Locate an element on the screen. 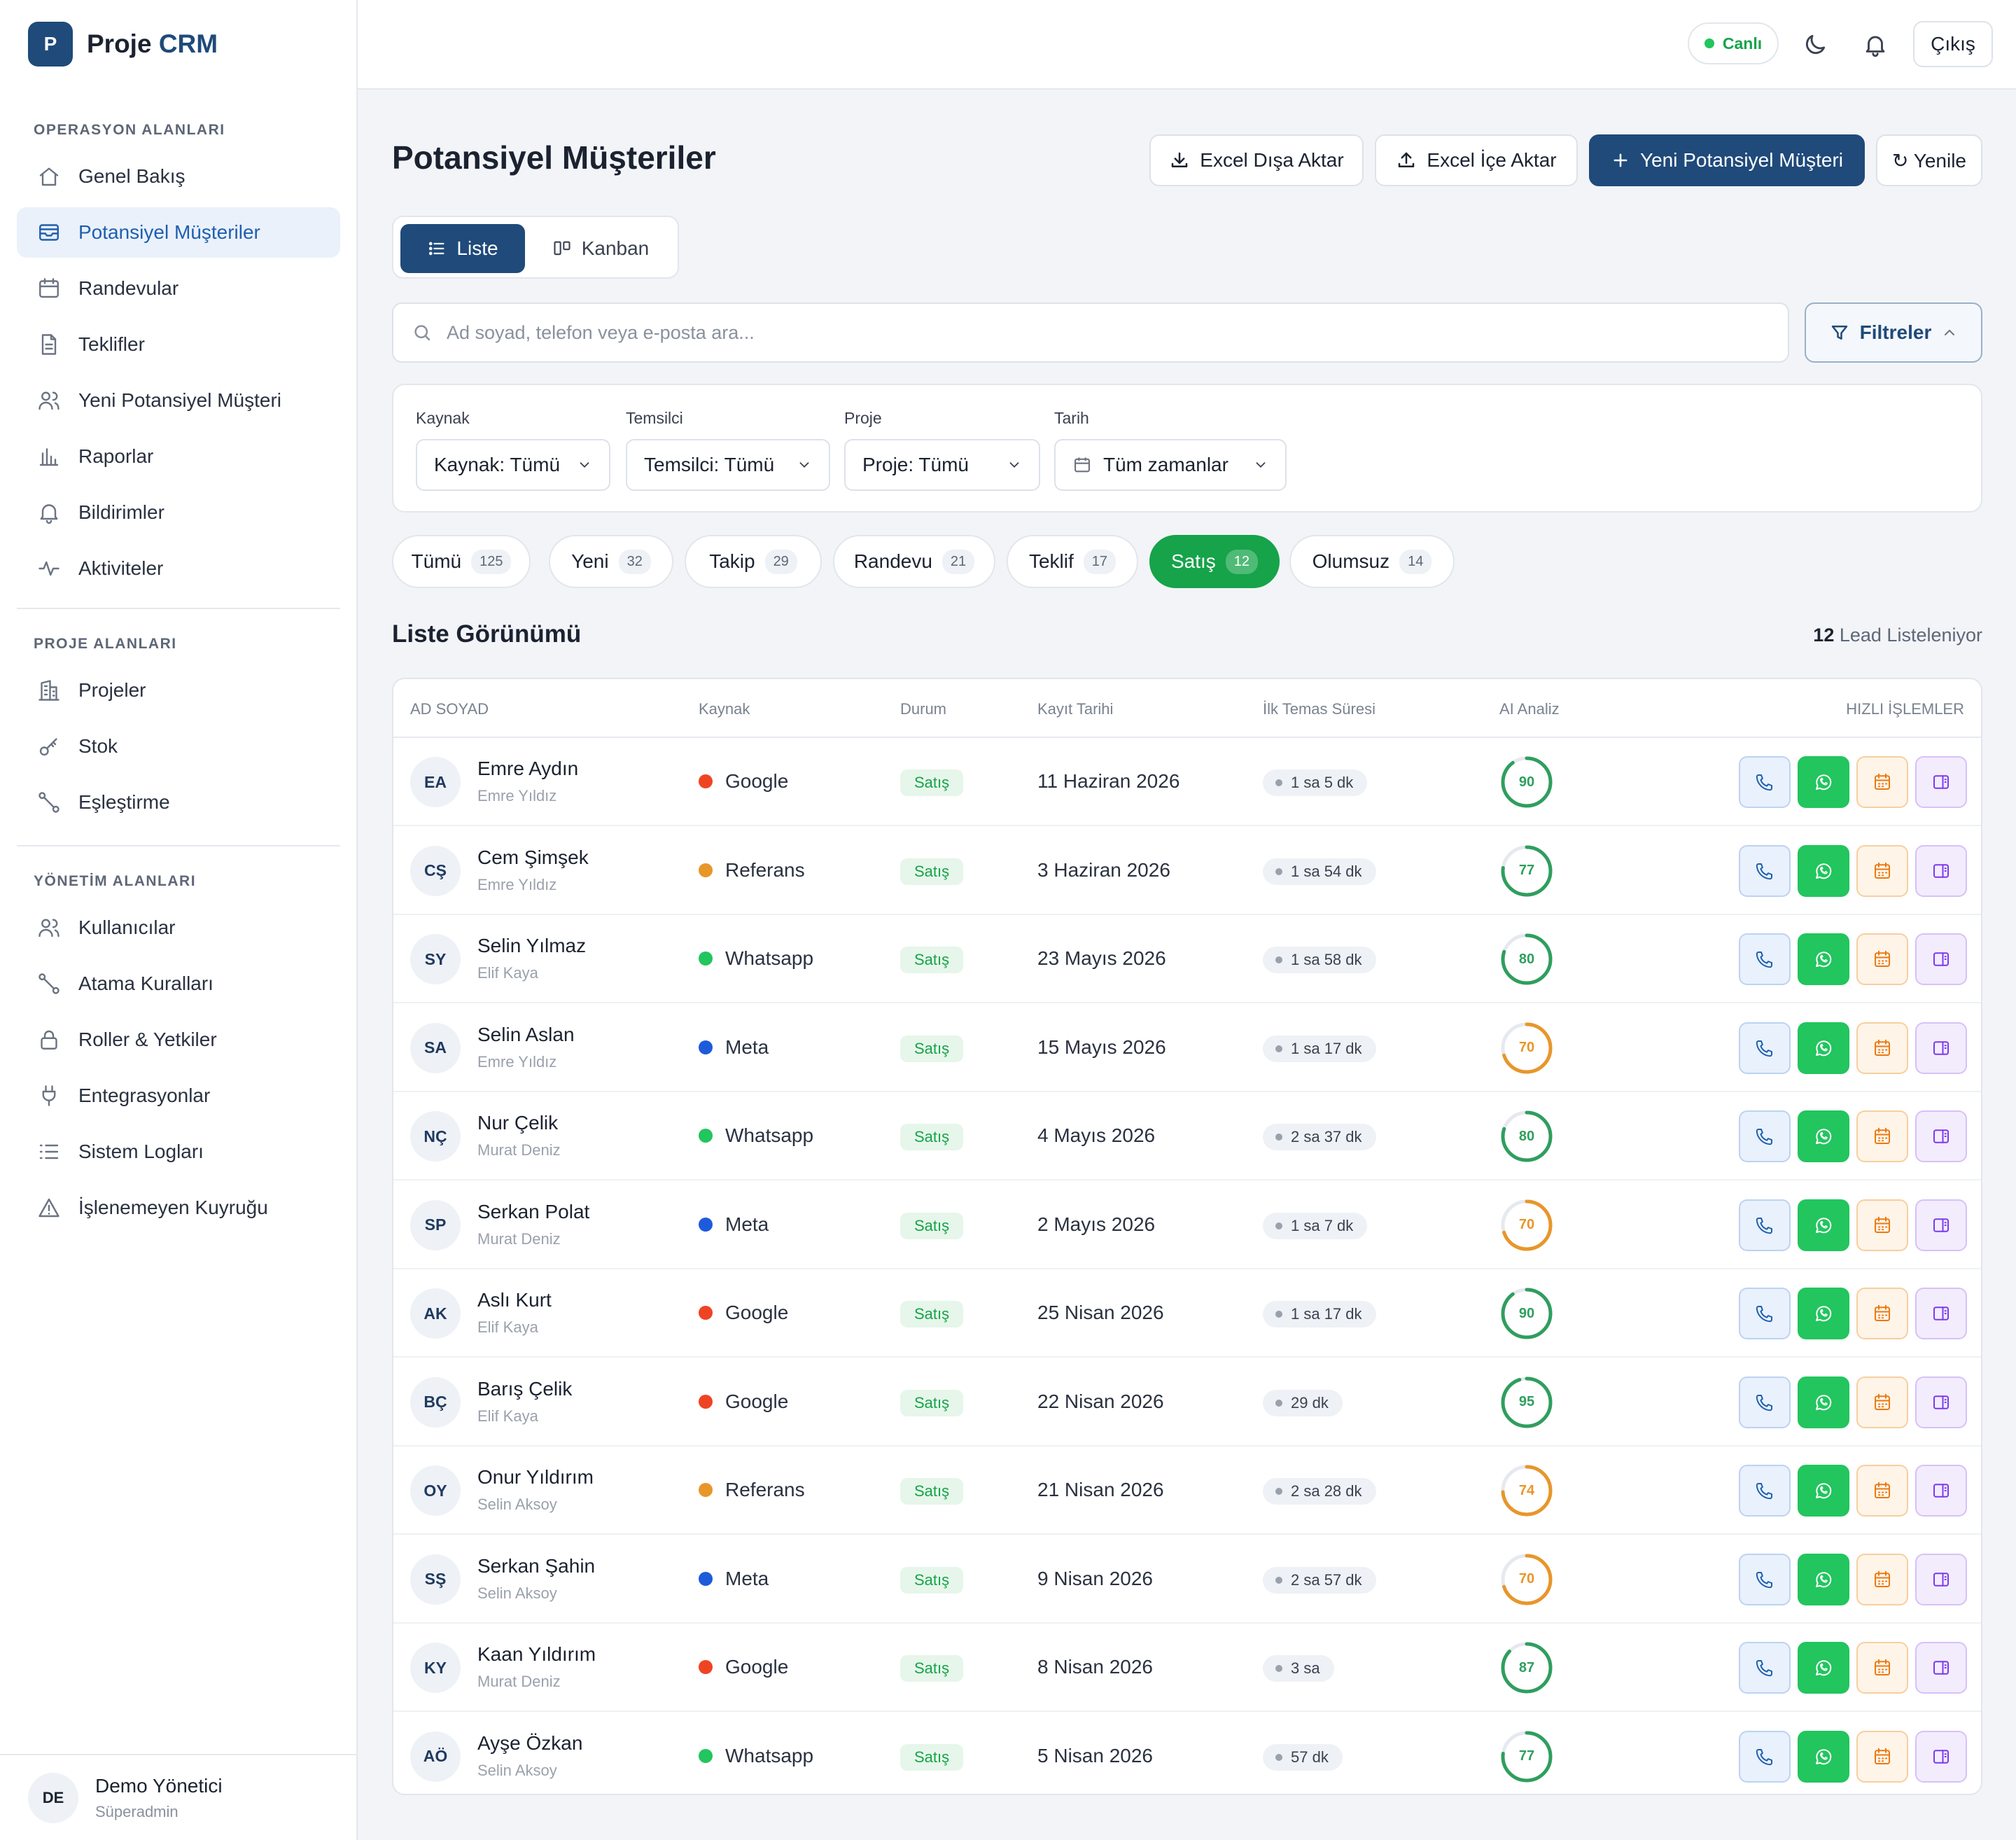 The height and width of the screenshot is (1840, 2016). agent-select: Temsilci: Tümü is located at coordinates (728, 465).